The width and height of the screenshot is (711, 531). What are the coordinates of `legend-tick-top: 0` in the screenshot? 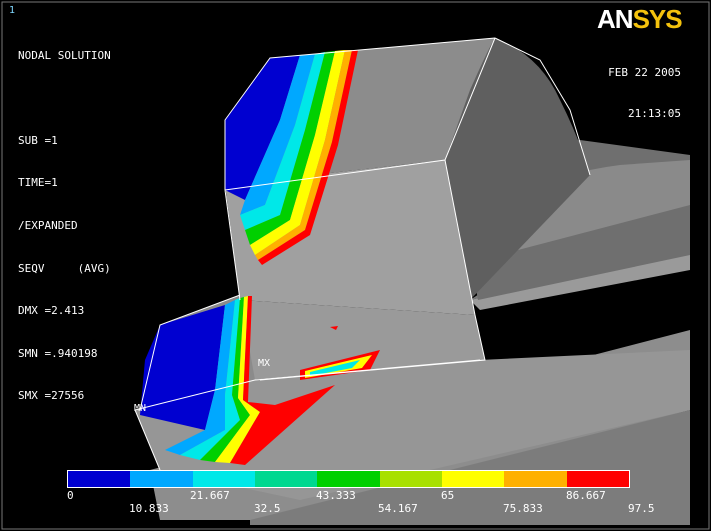 It's located at (70, 495).